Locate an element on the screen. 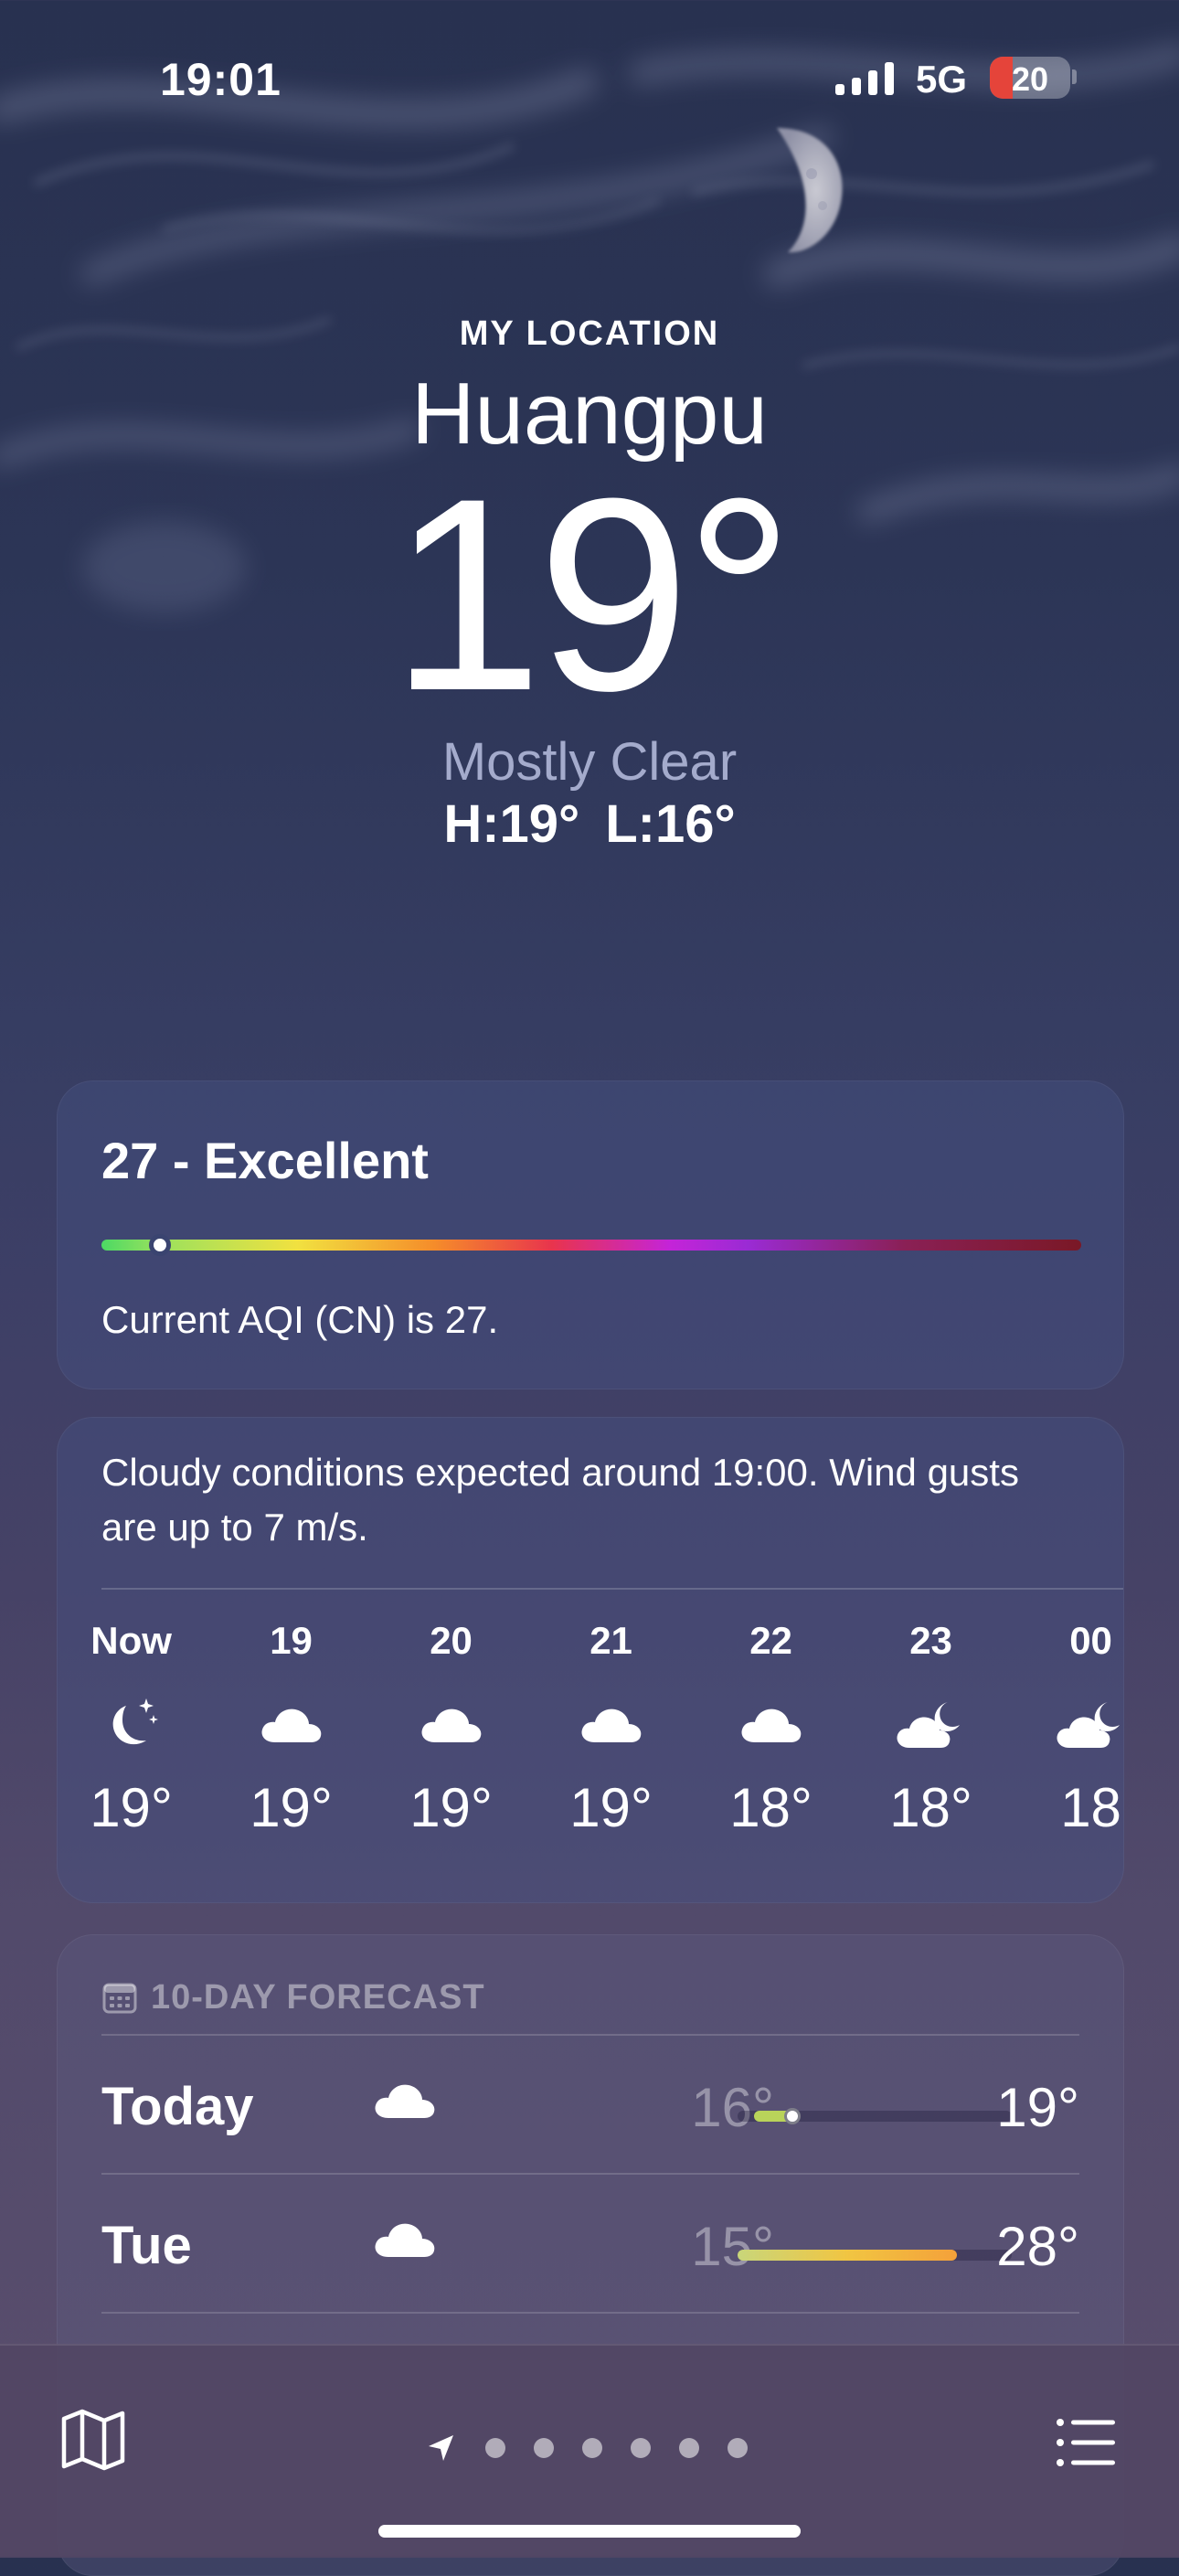 This screenshot has height=2576, width=1179. hourly-item: 19 19° is located at coordinates (291, 1729).